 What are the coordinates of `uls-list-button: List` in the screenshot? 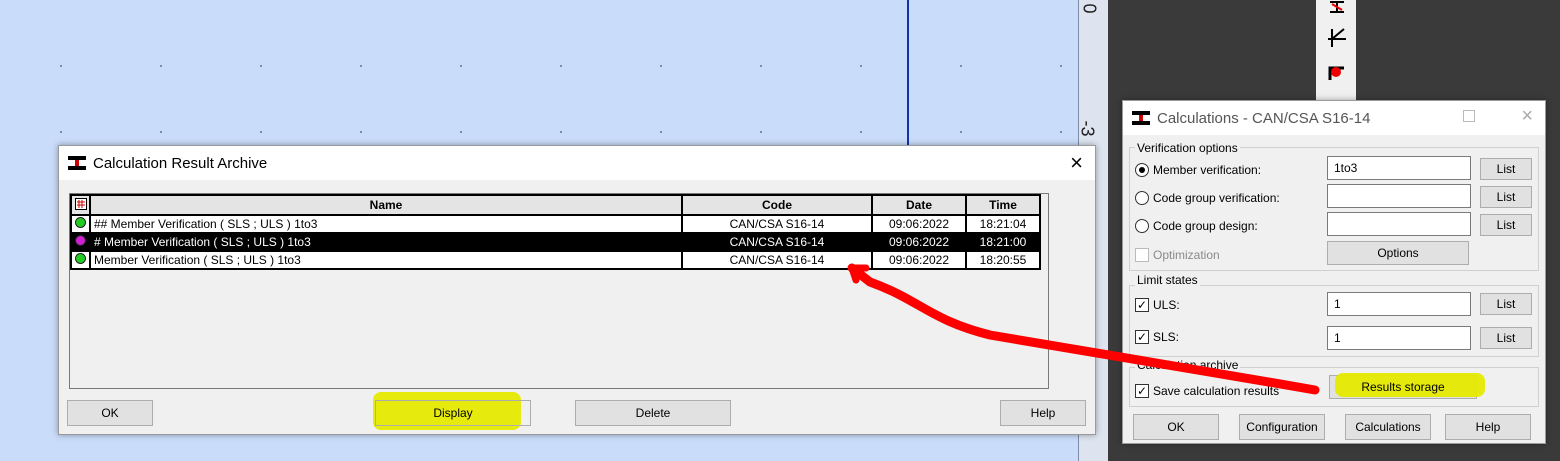 It's located at (1506, 304).